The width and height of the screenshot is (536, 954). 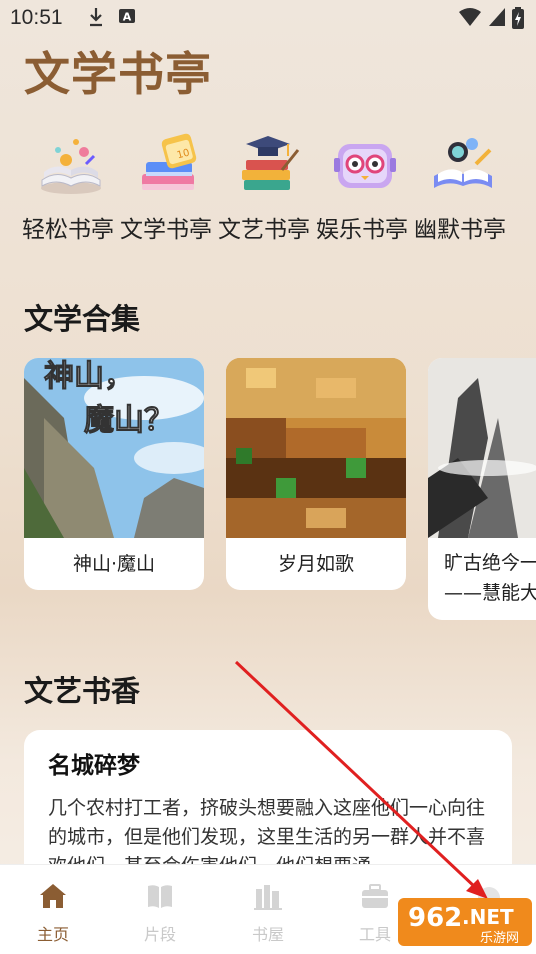 What do you see at coordinates (96, 17) in the screenshot?
I see `download-icon` at bounding box center [96, 17].